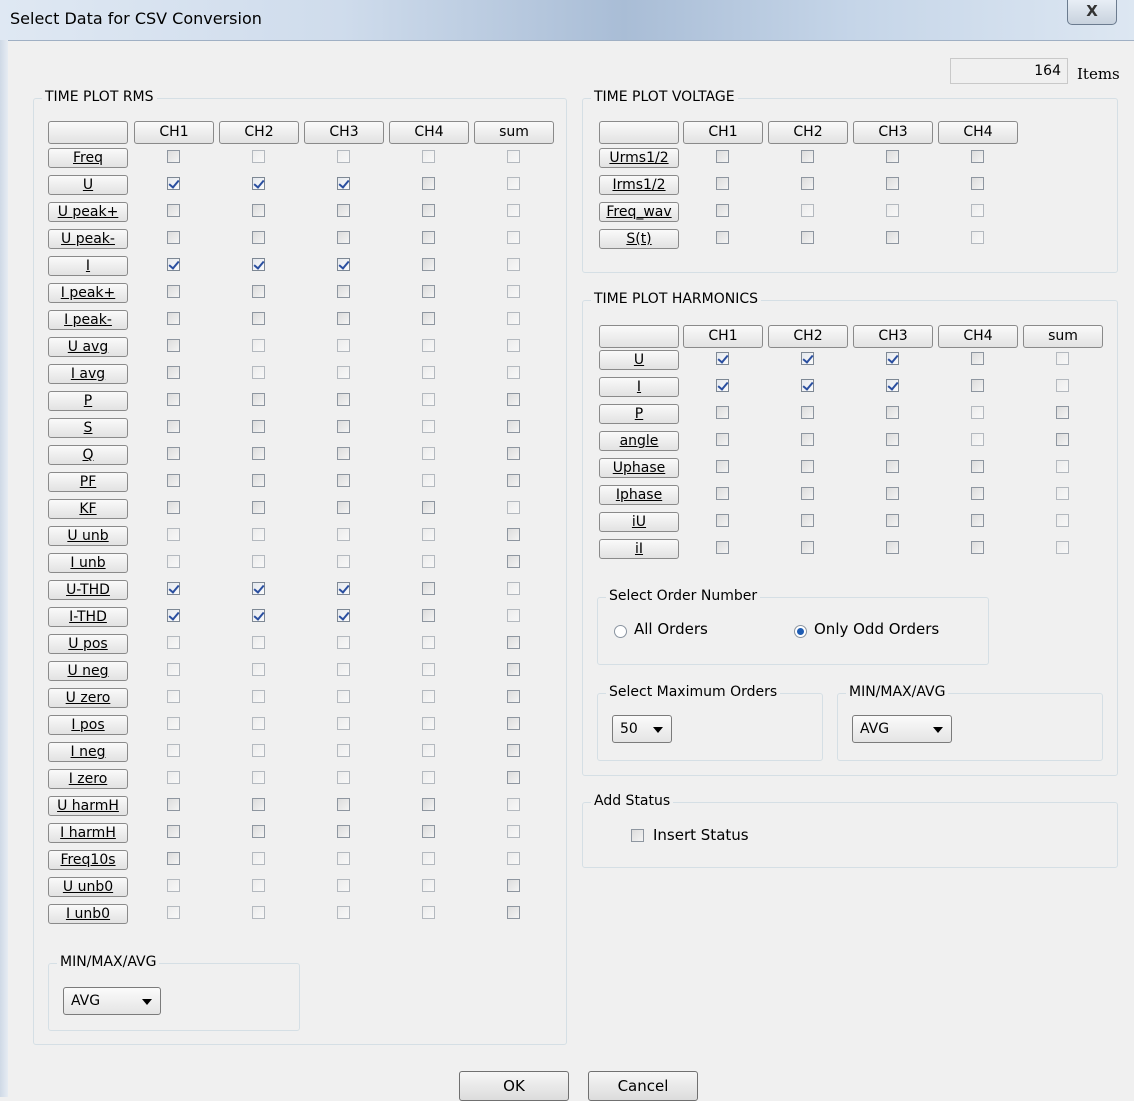  I want to click on only-odd-orders-label: Only Odd Orders, so click(876, 629).